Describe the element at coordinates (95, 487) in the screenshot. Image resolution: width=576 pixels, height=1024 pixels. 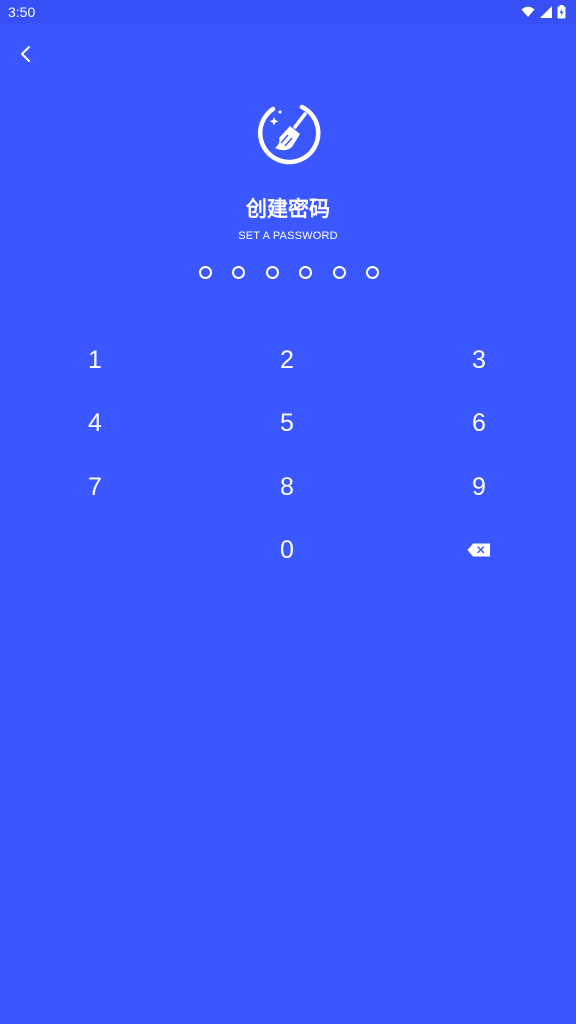
I see `key-7: 7` at that location.